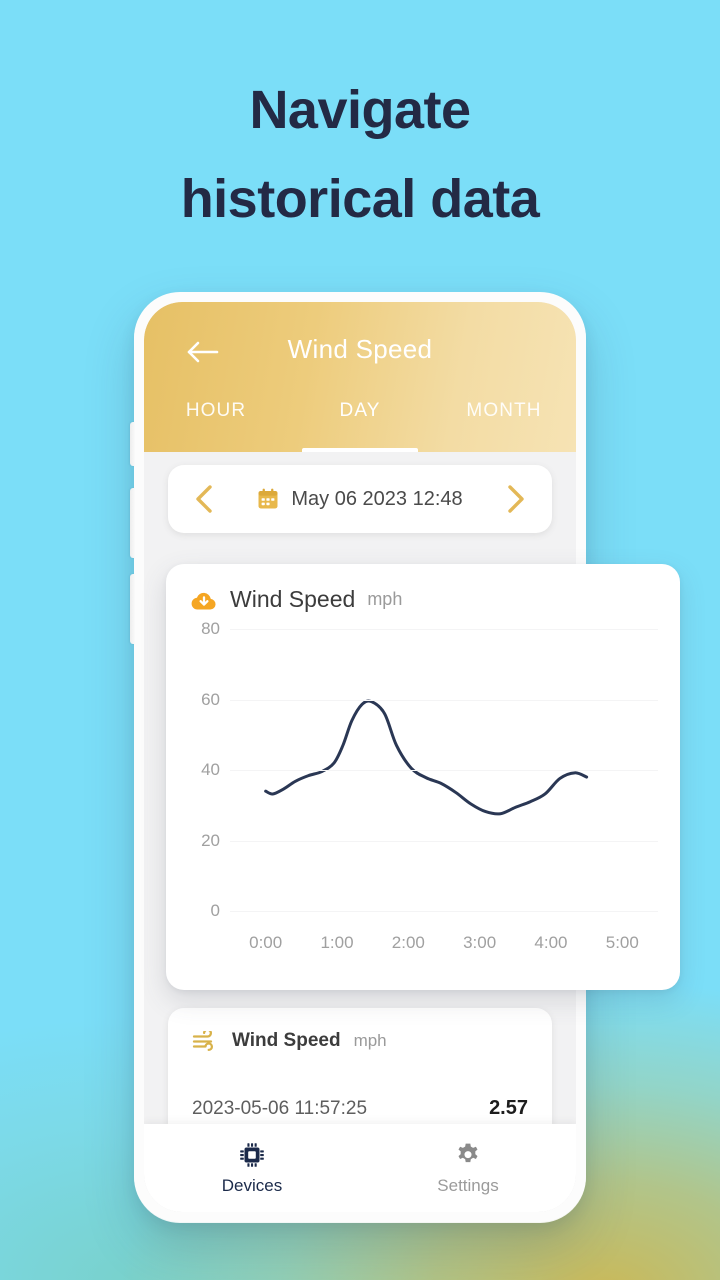 The width and height of the screenshot is (720, 1280). What do you see at coordinates (360, 110) in the screenshot?
I see `headline-line-1: Navigate` at bounding box center [360, 110].